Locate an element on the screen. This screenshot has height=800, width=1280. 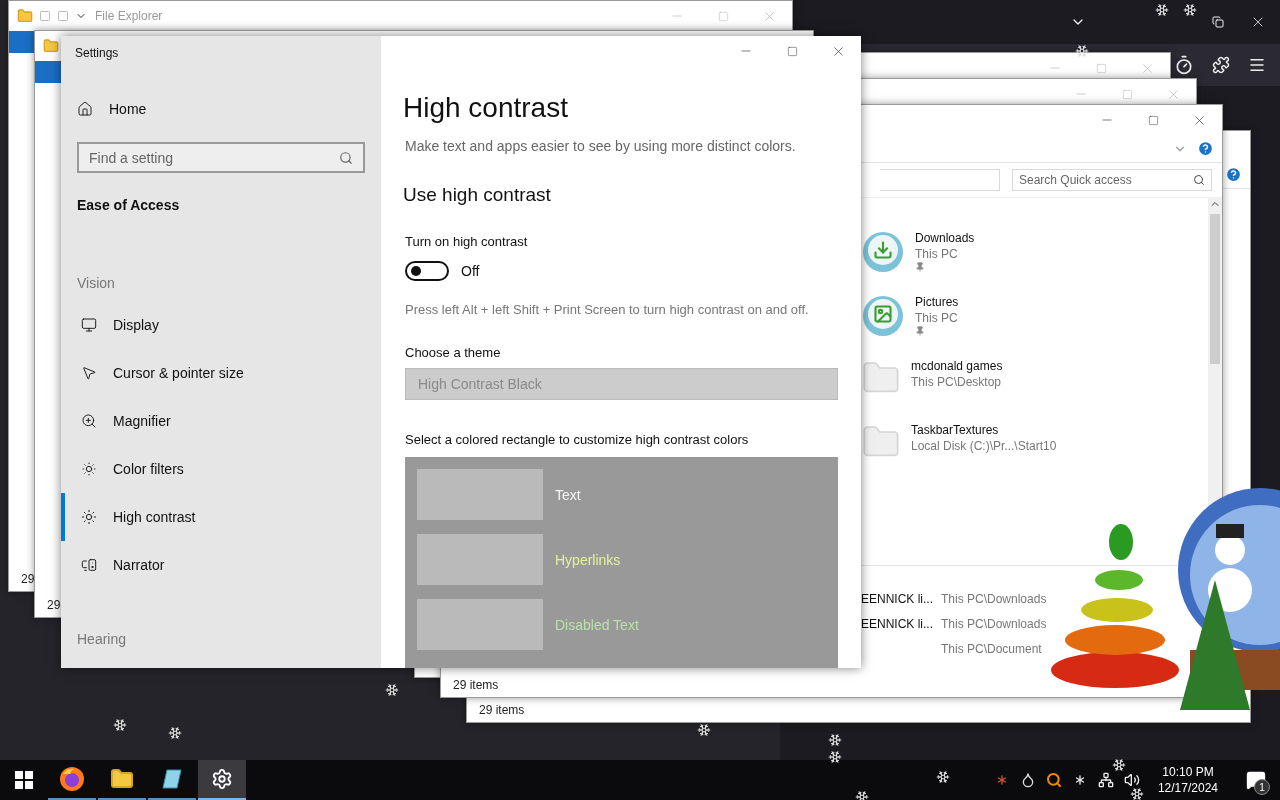
home-link: Home is located at coordinates (221, 109).